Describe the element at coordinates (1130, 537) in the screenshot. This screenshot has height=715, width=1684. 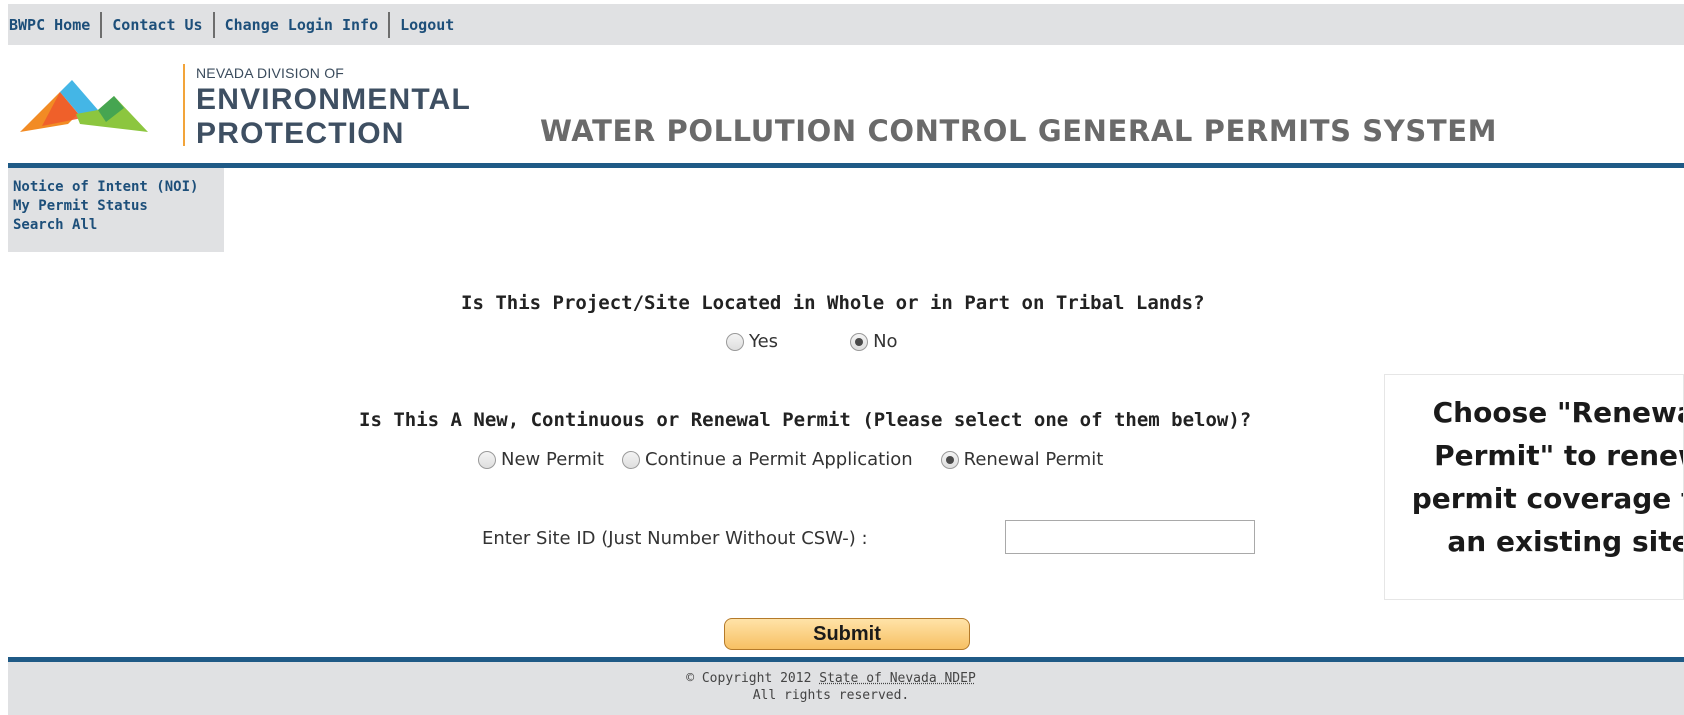
I see `site-id-input` at that location.